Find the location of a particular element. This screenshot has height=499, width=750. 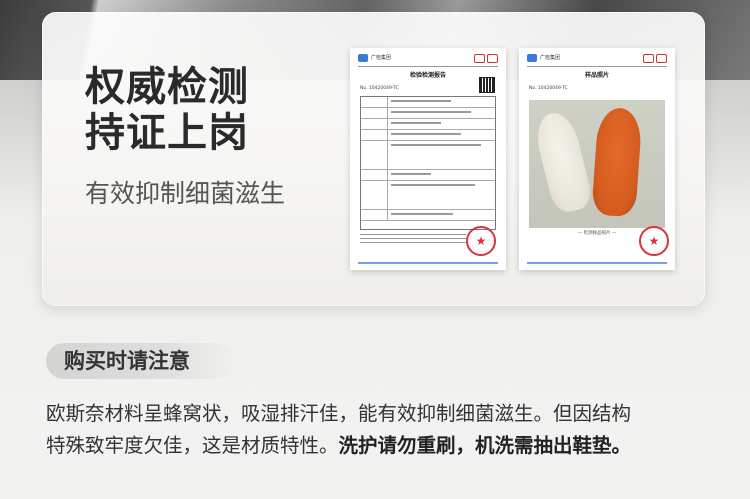

headline-line-1: 权威检测 is located at coordinates (167, 87).